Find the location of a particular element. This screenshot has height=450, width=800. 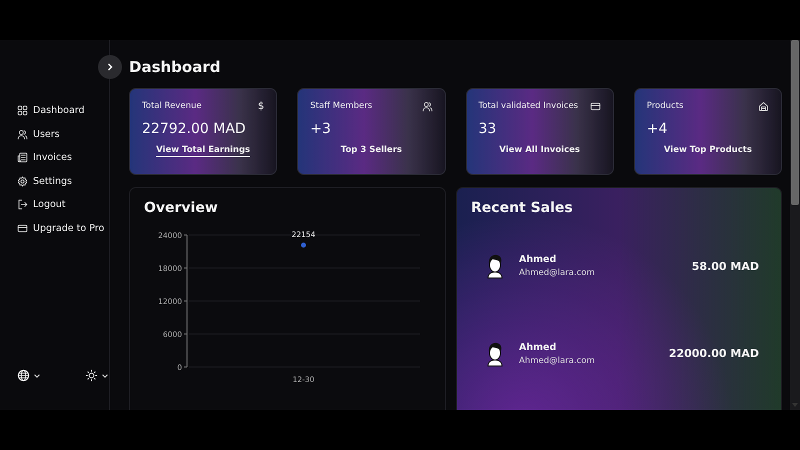

card-link: View Total Earnings is located at coordinates (203, 151).